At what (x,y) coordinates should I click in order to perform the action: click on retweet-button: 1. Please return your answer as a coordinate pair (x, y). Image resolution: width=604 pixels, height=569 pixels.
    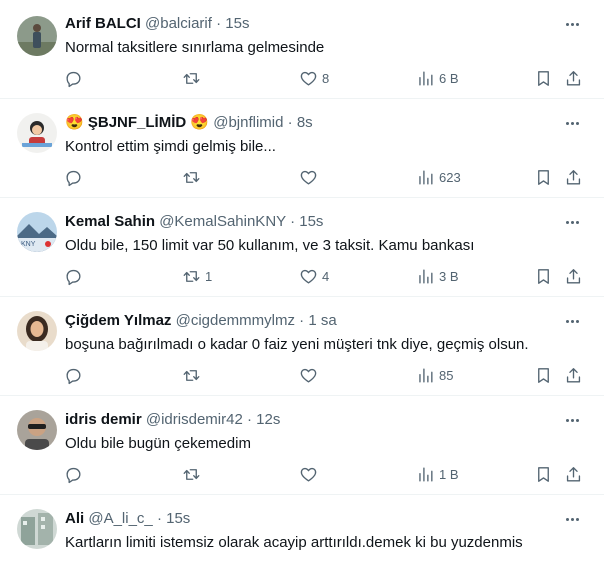
    Looking at the image, I should click on (197, 276).